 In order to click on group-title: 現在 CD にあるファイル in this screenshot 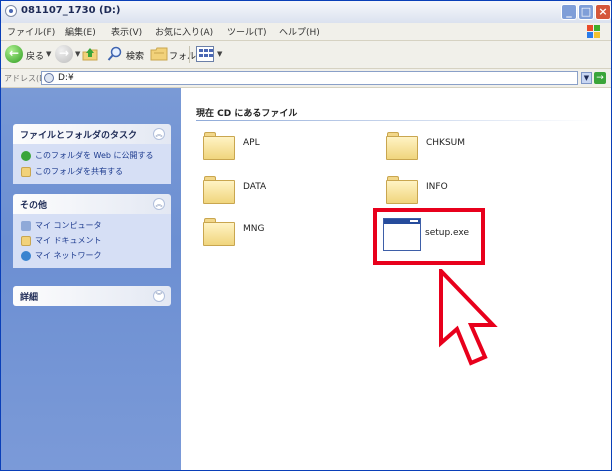, I will do `click(247, 114)`.